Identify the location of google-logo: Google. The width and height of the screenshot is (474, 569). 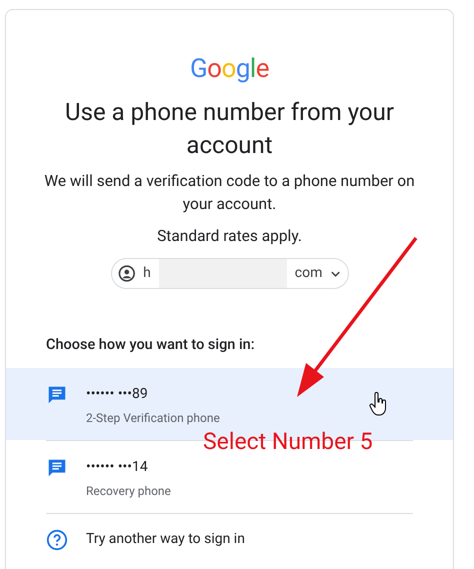
(230, 69).